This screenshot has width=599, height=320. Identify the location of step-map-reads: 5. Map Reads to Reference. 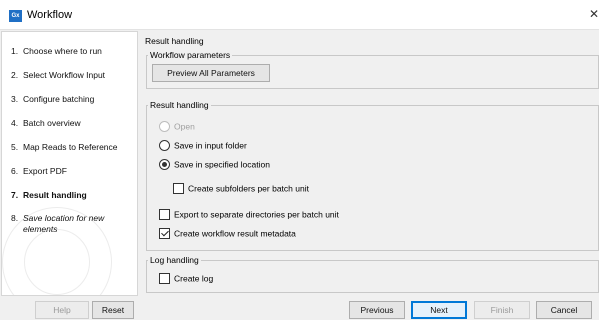
(69, 147).